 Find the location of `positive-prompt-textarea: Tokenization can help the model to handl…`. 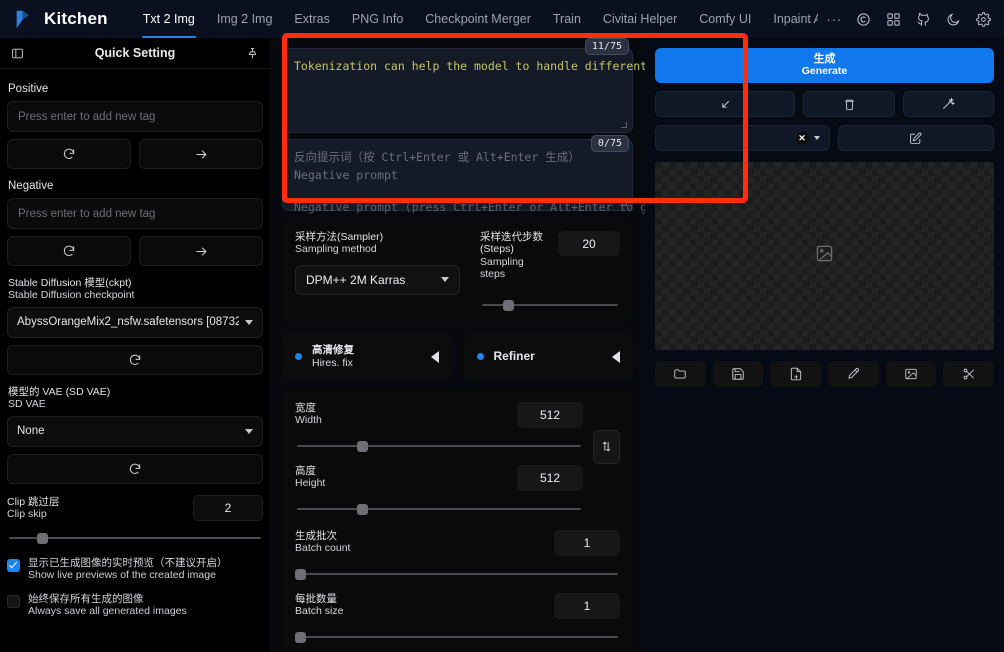

positive-prompt-textarea: Tokenization can help the model to handl… is located at coordinates (463, 90).